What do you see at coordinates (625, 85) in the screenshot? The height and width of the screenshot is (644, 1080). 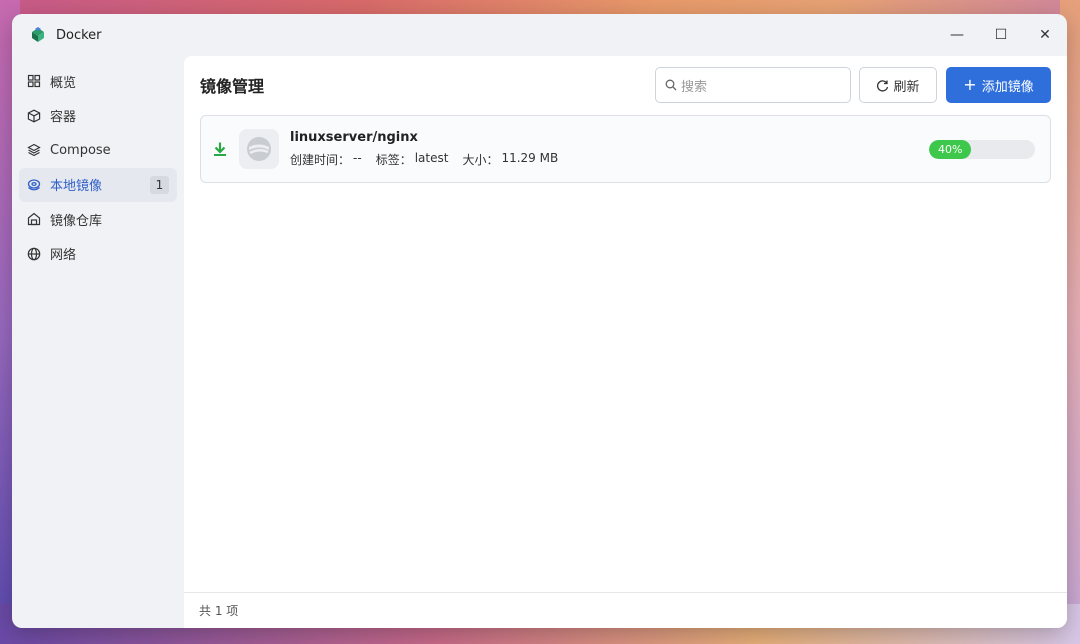 I see `main-header: 镜像管理 搜索 刷新 + 添加镜像` at bounding box center [625, 85].